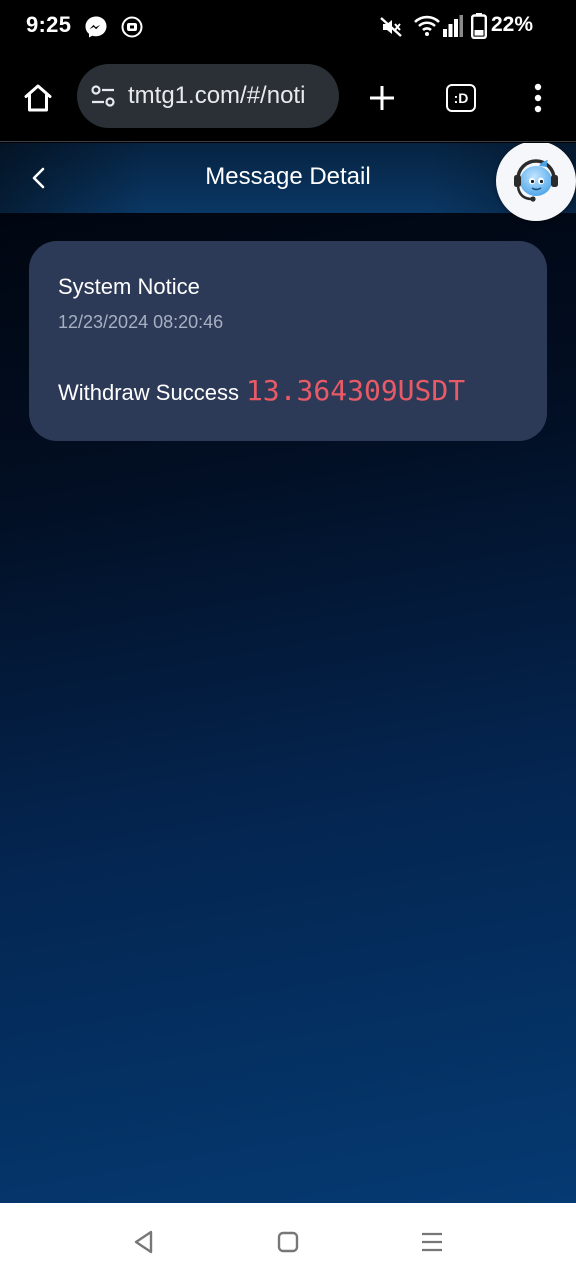 Image resolution: width=576 pixels, height=1280 pixels. I want to click on status-time: 9:25, so click(49, 24).